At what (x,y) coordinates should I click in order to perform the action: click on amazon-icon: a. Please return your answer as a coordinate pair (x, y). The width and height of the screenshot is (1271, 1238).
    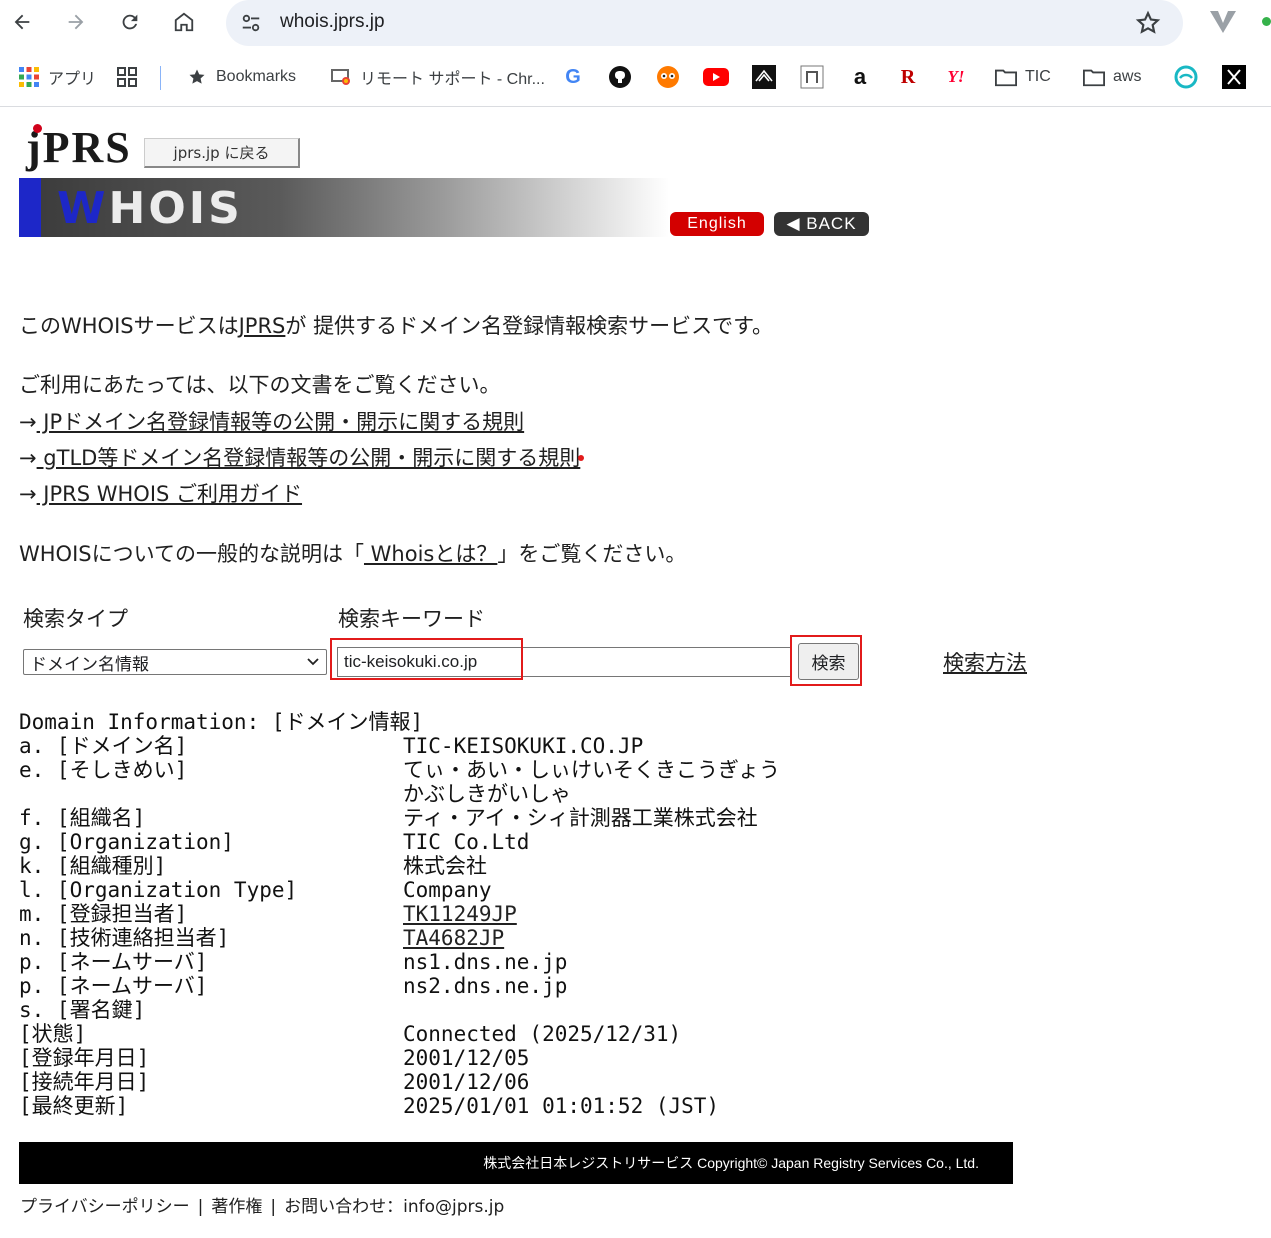
    Looking at the image, I should click on (860, 76).